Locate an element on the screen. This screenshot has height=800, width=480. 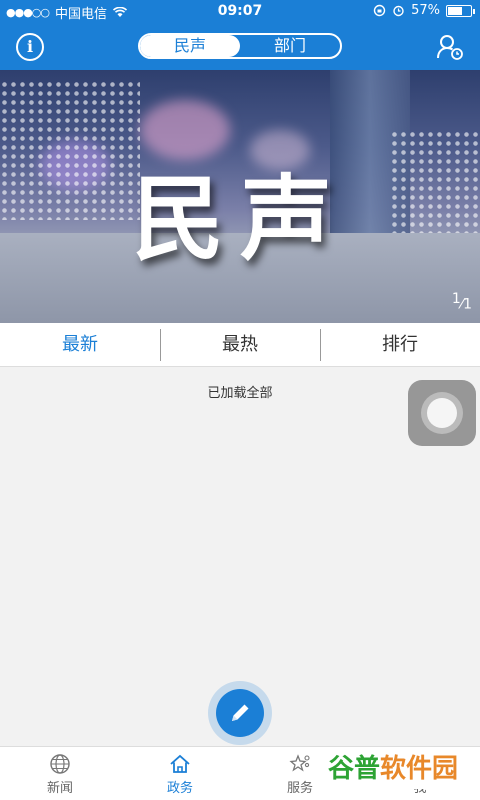
nav-item-news: 新闻 is located at coordinates (60, 773).